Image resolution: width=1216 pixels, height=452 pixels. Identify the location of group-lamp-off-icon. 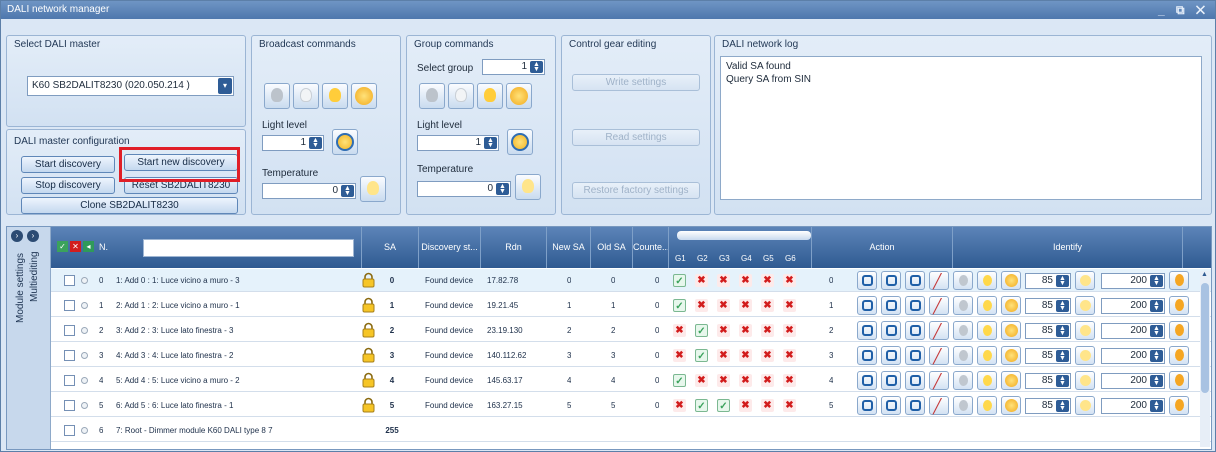
(432, 96).